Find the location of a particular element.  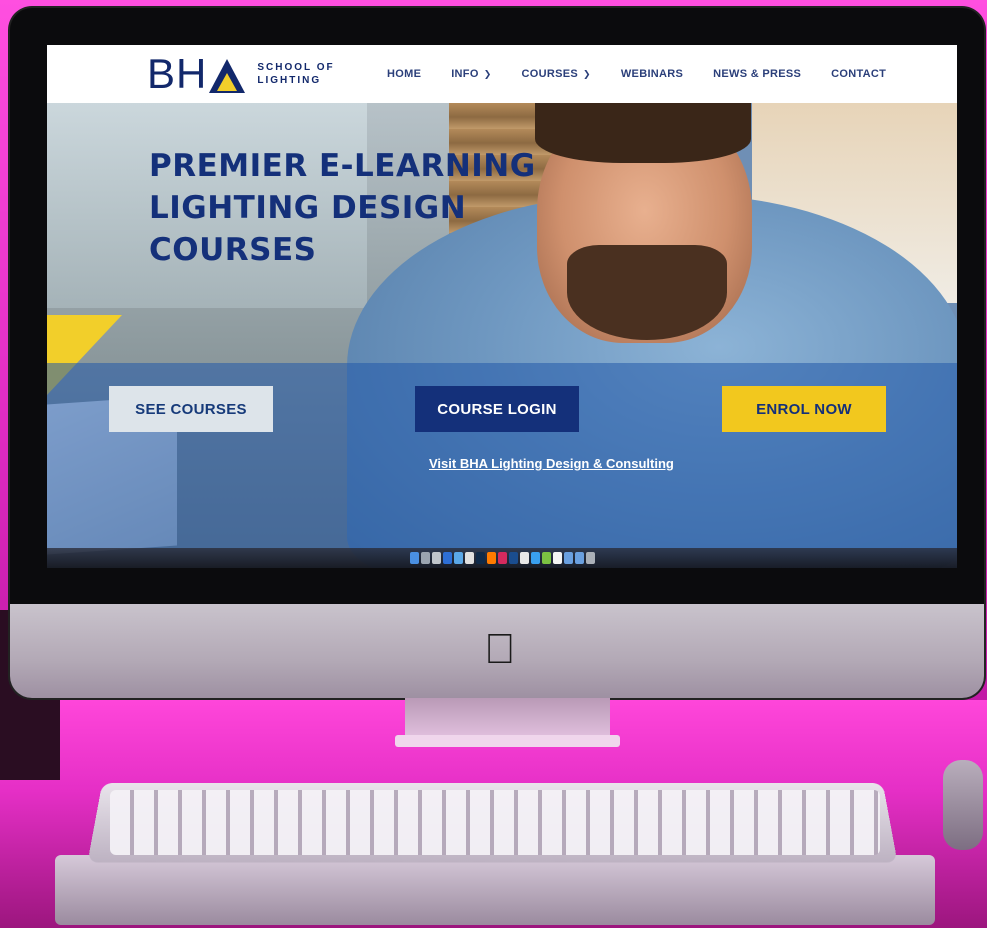

logo-tagline-line2: LIGHTING is located at coordinates (289, 80).